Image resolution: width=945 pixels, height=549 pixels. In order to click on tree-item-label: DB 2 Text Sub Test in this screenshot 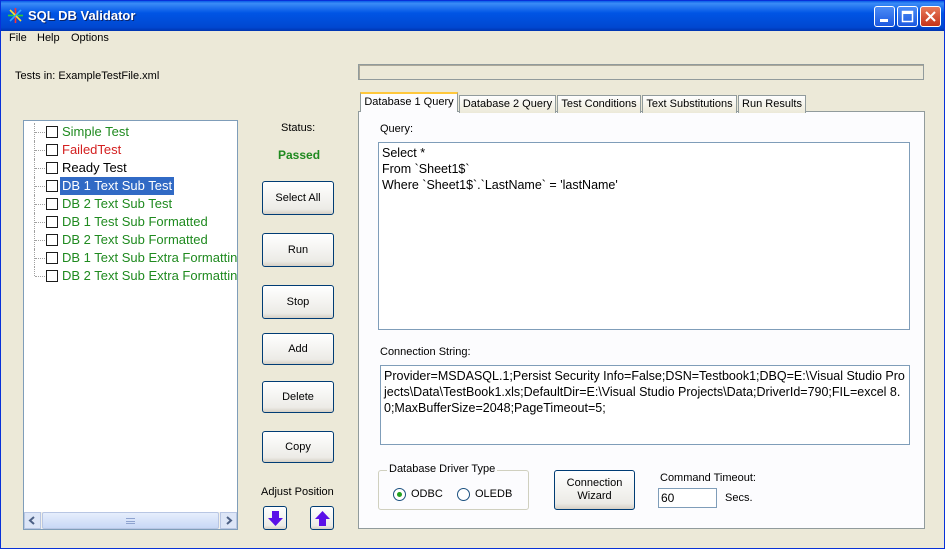, I will do `click(117, 203)`.